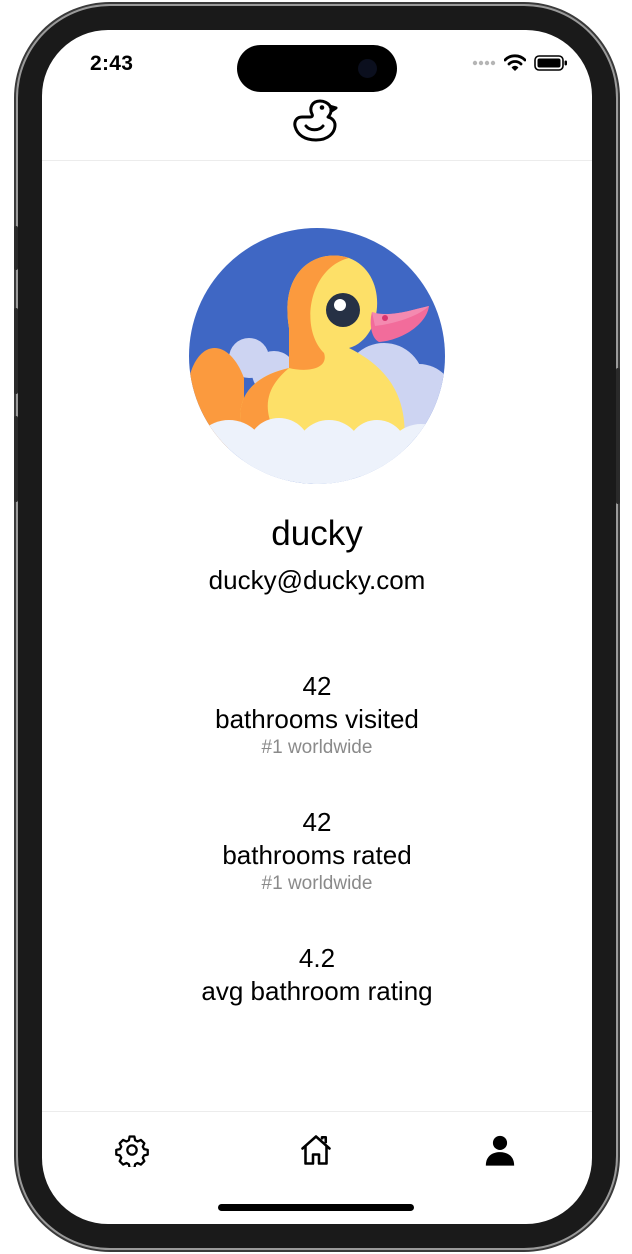  I want to click on navigation-header, so click(317, 95).